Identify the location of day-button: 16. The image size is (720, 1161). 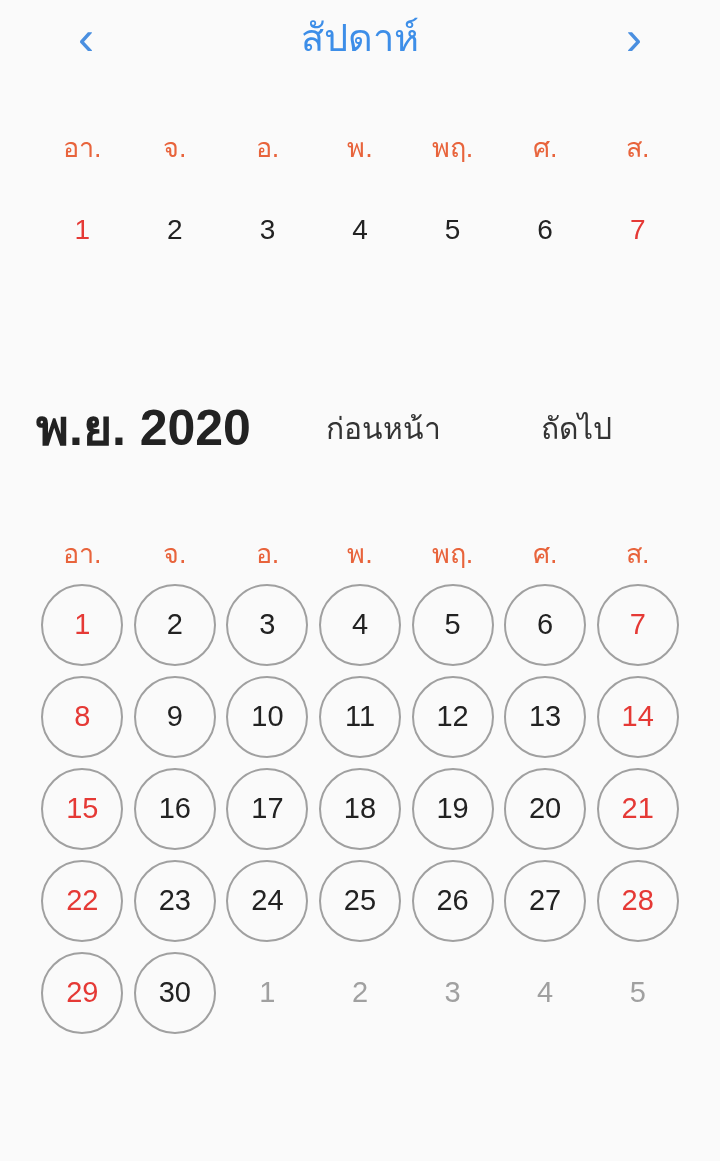
(174, 809).